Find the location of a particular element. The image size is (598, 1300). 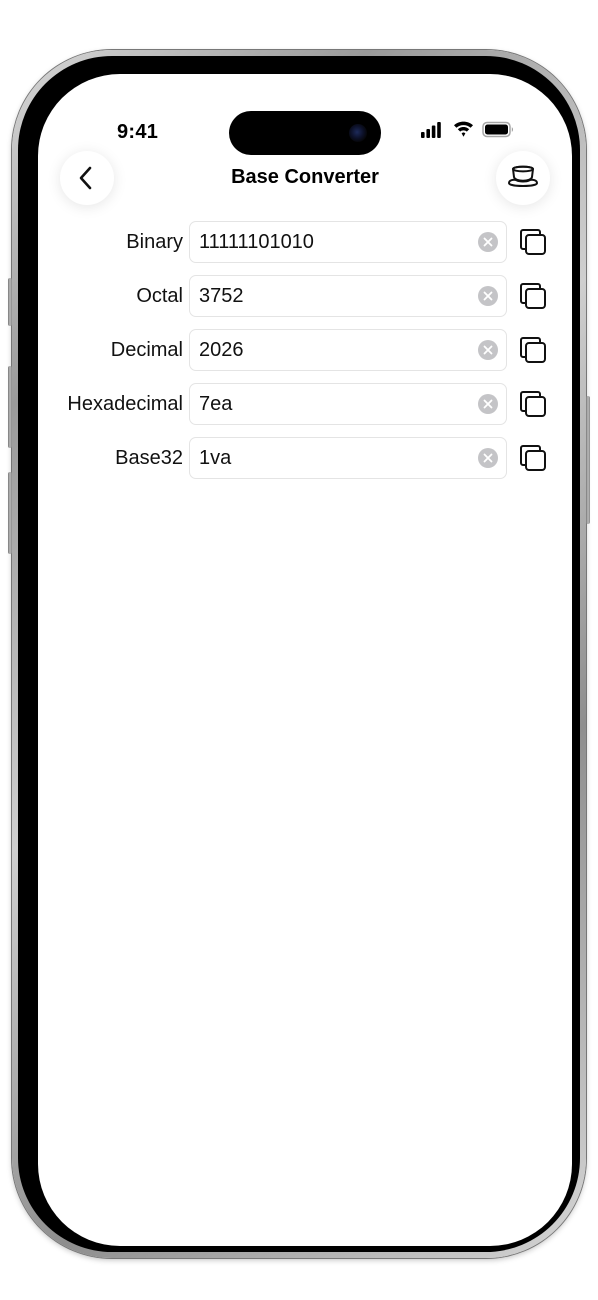

row-label-base32: Base32 is located at coordinates (149, 458).